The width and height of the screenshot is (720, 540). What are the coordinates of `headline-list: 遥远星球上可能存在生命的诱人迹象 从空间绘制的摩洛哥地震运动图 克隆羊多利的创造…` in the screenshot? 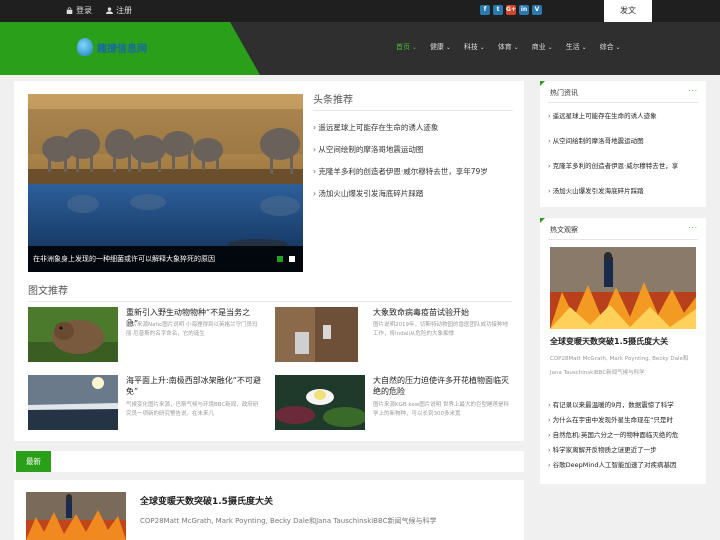 It's located at (413, 161).